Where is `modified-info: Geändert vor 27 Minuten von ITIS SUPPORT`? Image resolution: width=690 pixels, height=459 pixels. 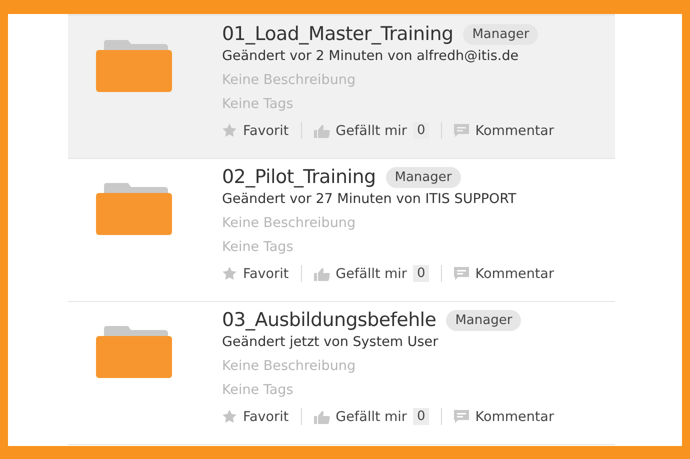 modified-info: Geändert vor 27 Minuten von ITIS SUPPORT is located at coordinates (370, 199).